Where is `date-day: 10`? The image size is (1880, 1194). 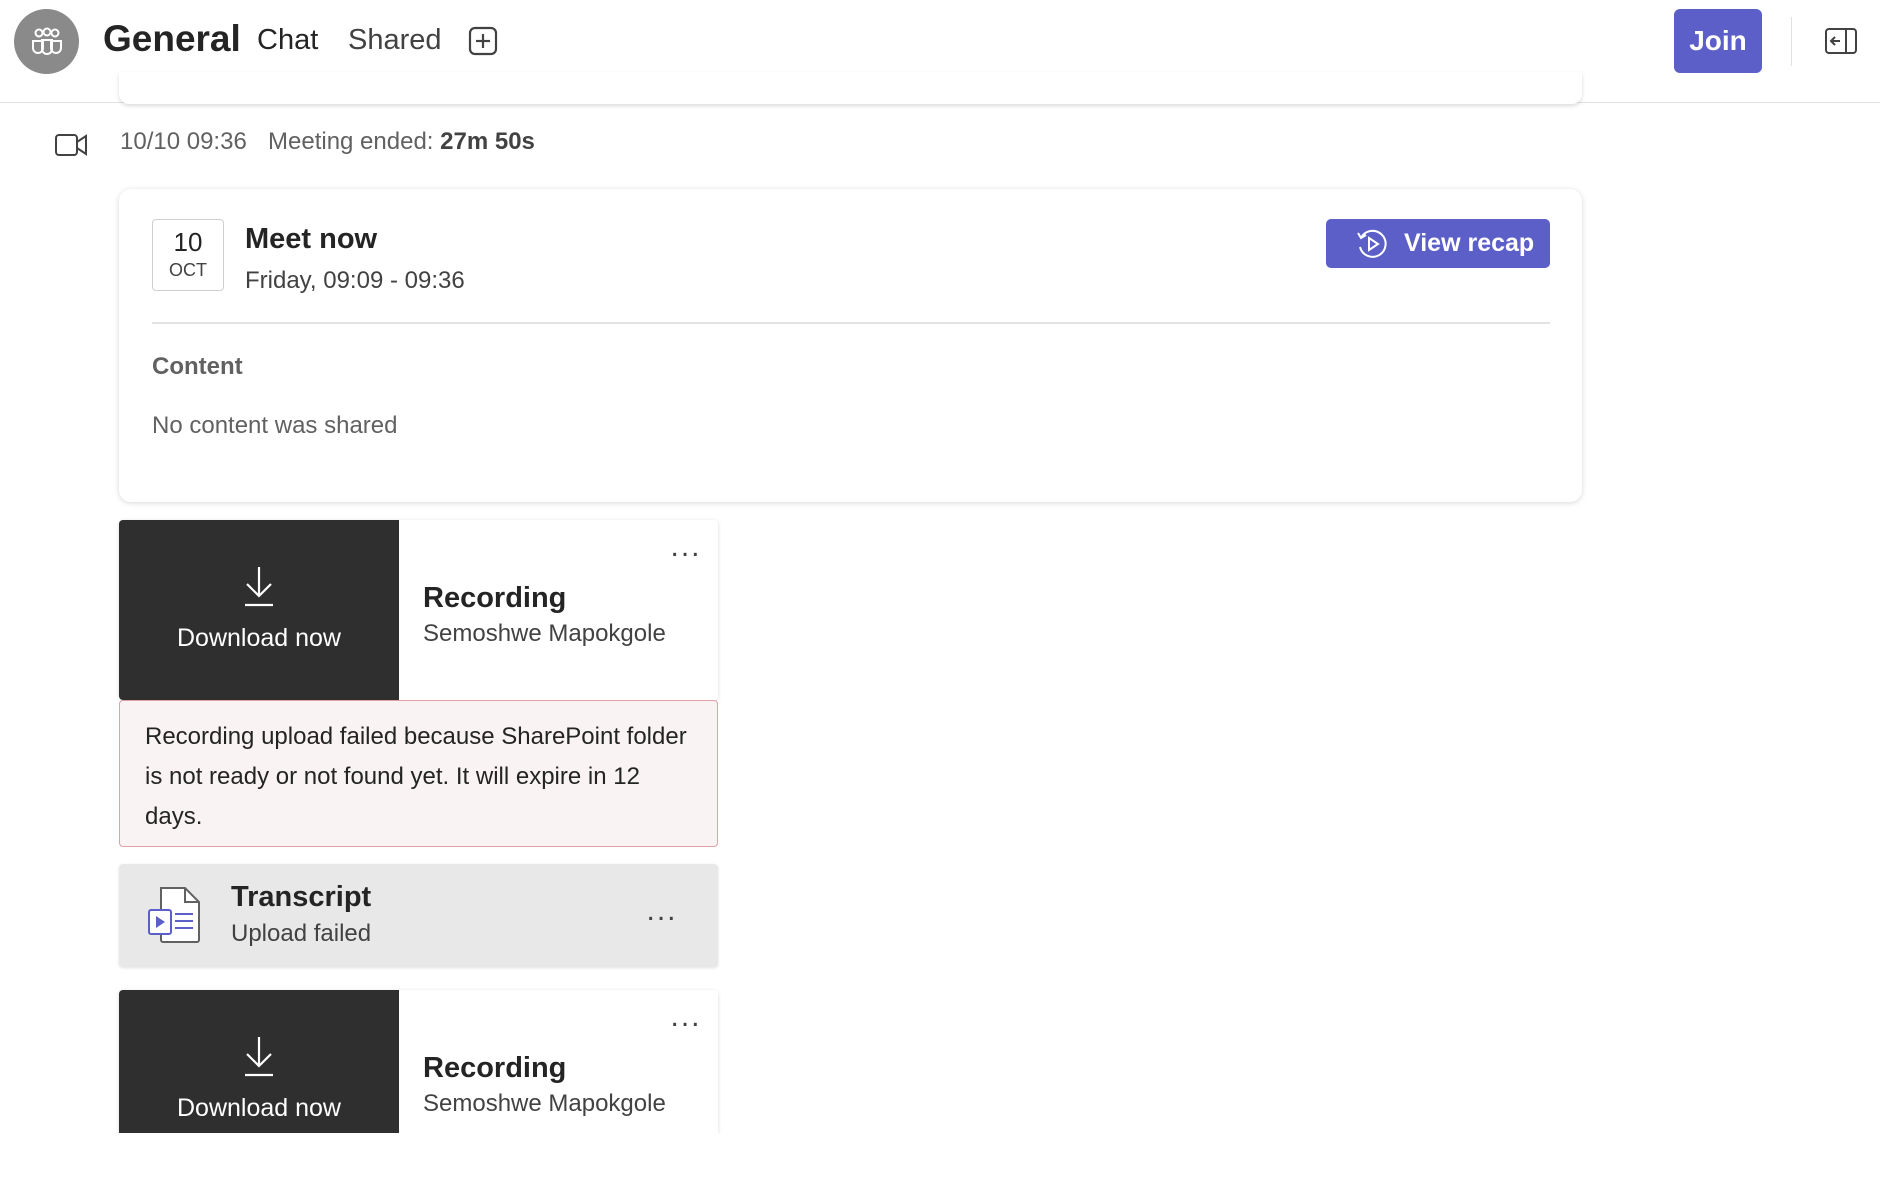 date-day: 10 is located at coordinates (188, 242).